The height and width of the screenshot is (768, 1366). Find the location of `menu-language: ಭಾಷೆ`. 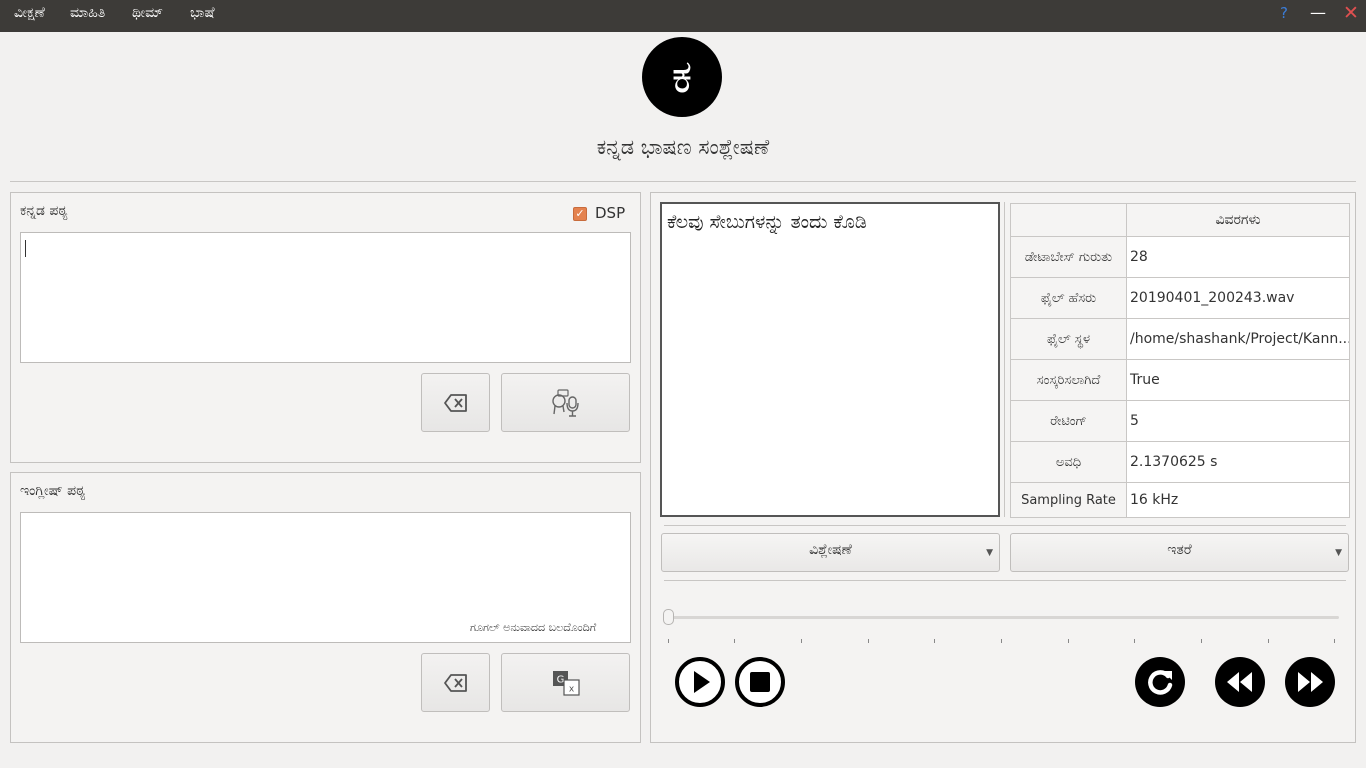

menu-language: ಭಾಷೆ is located at coordinates (202, 13).